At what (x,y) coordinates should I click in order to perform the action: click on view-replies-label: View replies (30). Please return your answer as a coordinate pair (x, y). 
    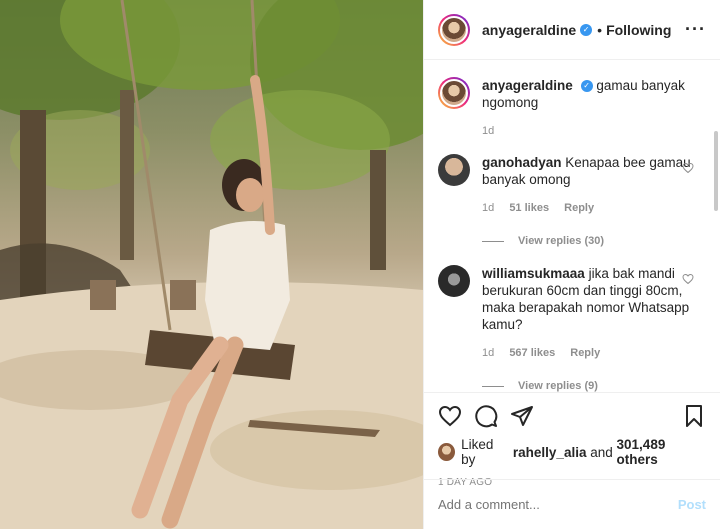
    Looking at the image, I should click on (561, 241).